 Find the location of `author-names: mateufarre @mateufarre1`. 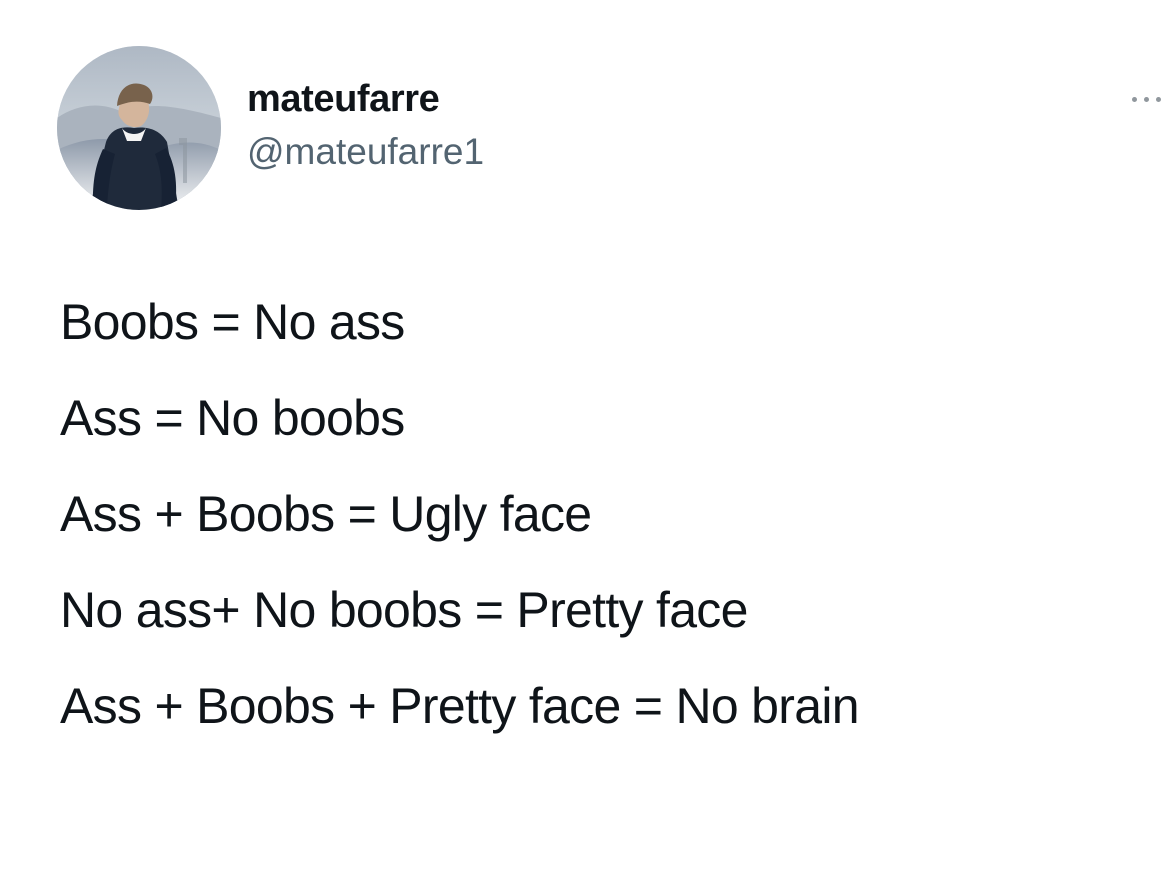

author-names: mateufarre @mateufarre1 is located at coordinates (497, 131).